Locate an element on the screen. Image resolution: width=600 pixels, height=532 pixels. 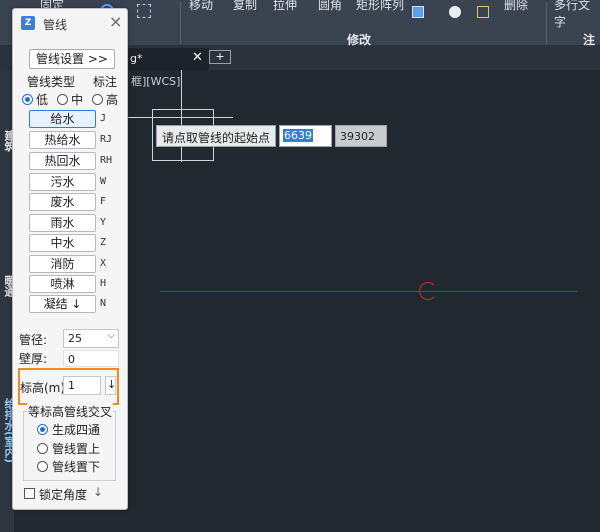
pipe-type-button: 废水 is located at coordinates (62, 202).